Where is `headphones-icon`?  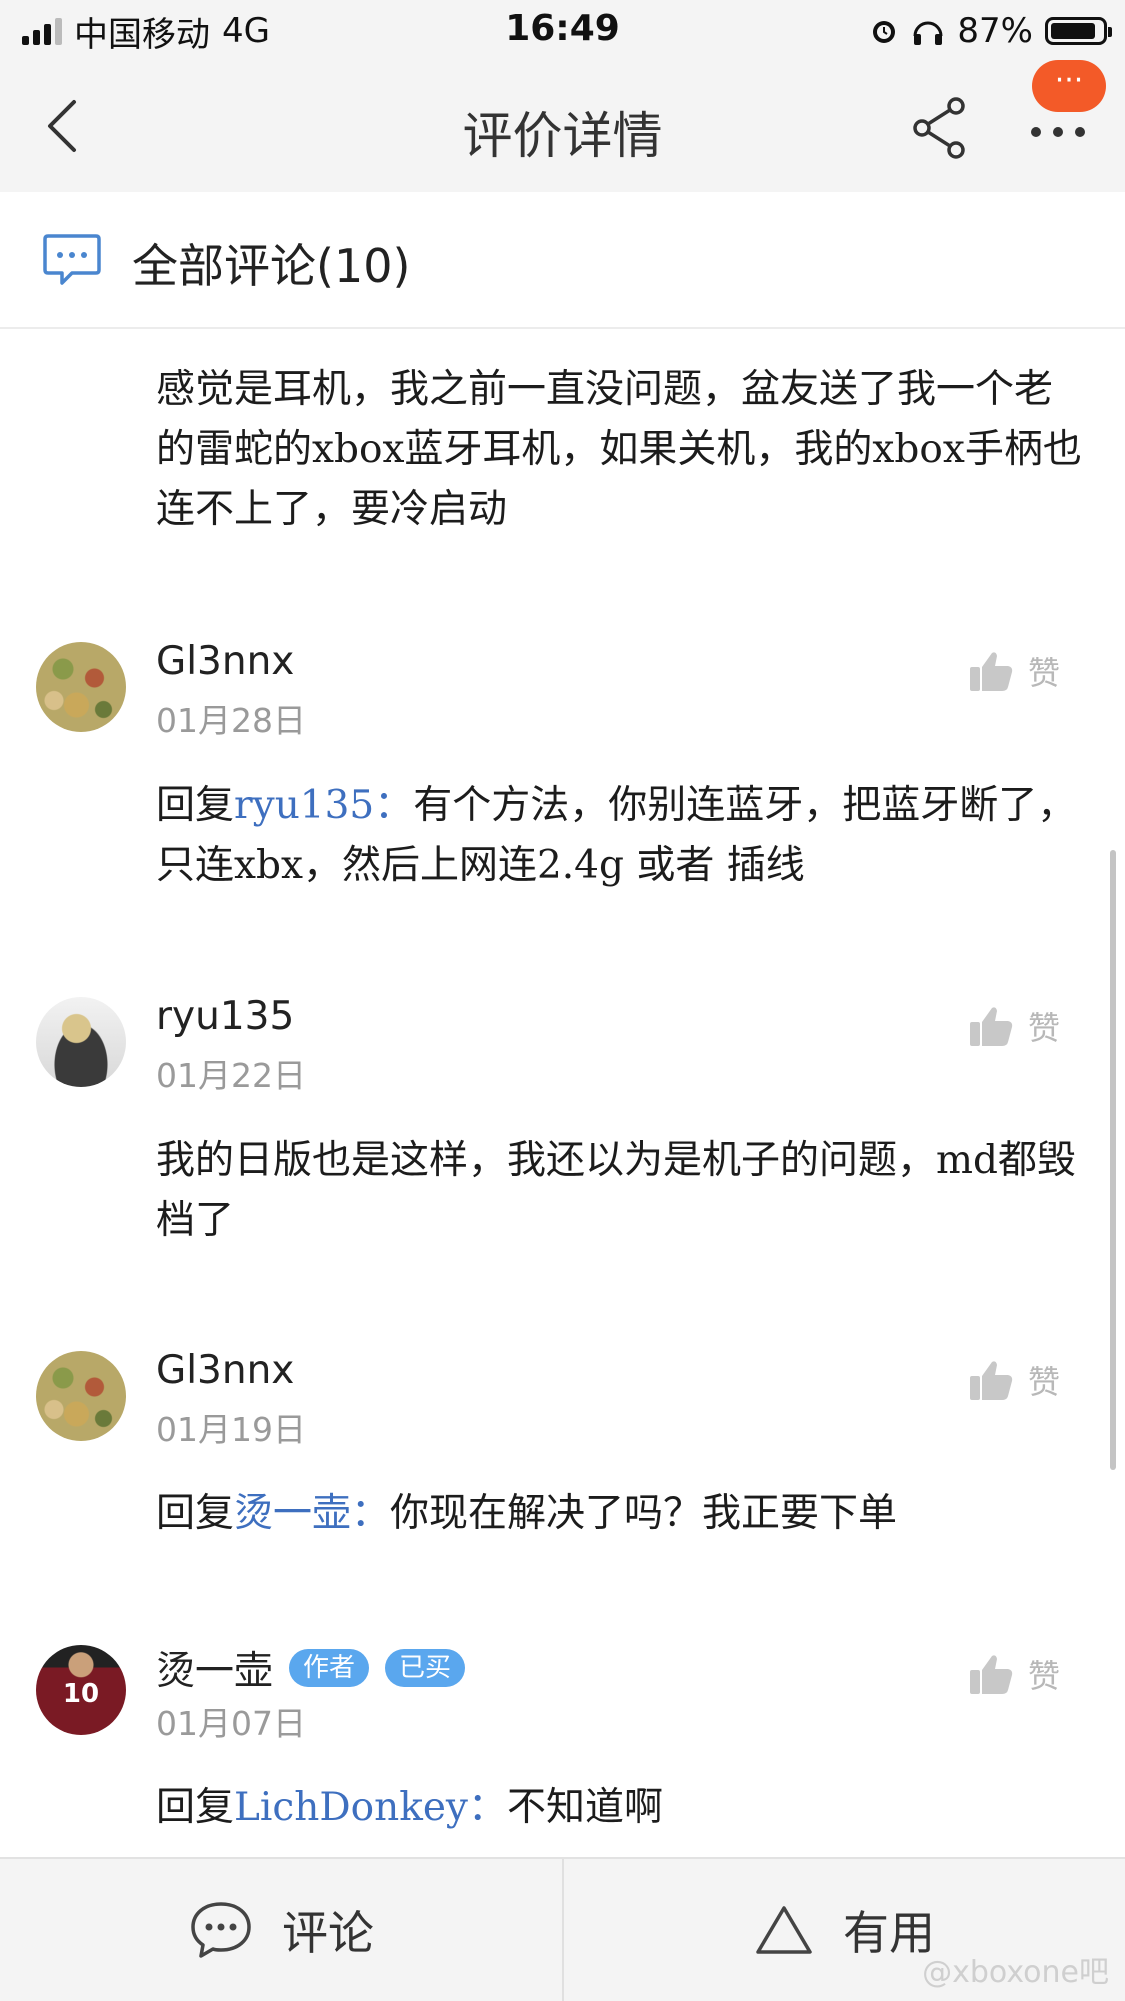 headphones-icon is located at coordinates (928, 33).